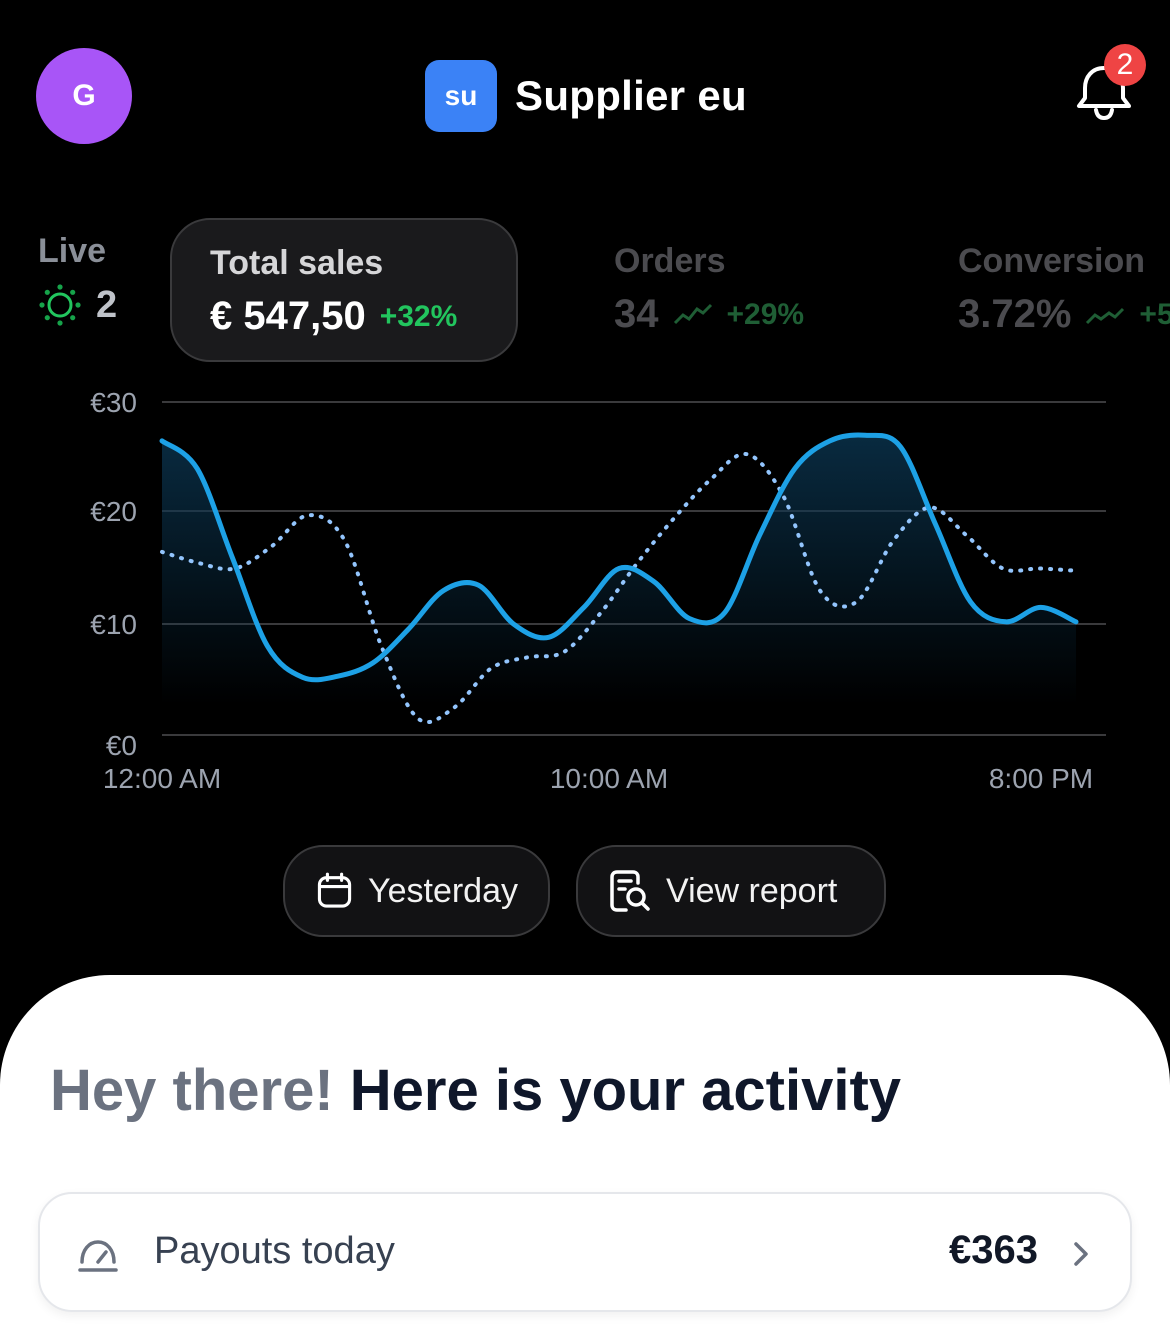  Describe the element at coordinates (192, 1090) in the screenshot. I see `greeting-muted: Hey there!` at that location.